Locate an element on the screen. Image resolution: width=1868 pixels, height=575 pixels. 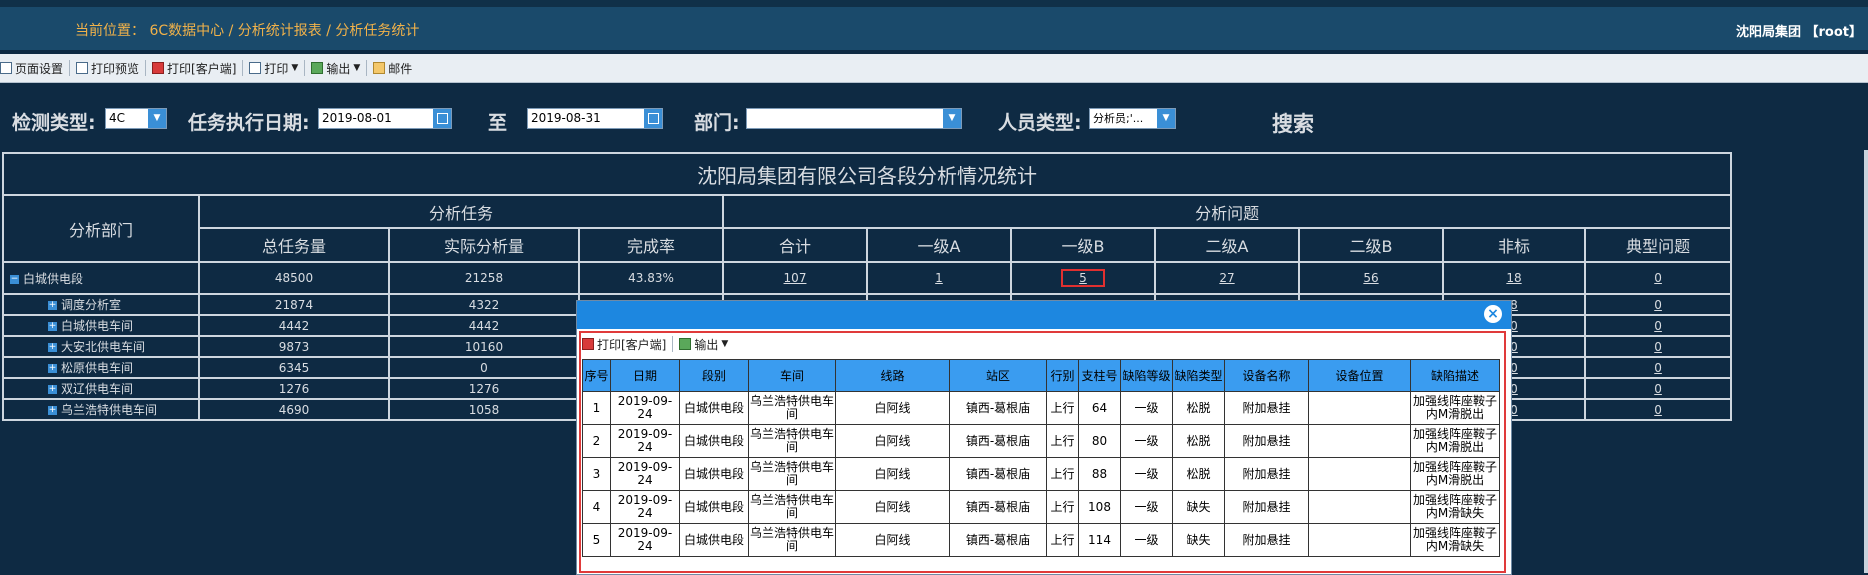
print-button: 打印 ▼ is located at coordinates (273, 68).